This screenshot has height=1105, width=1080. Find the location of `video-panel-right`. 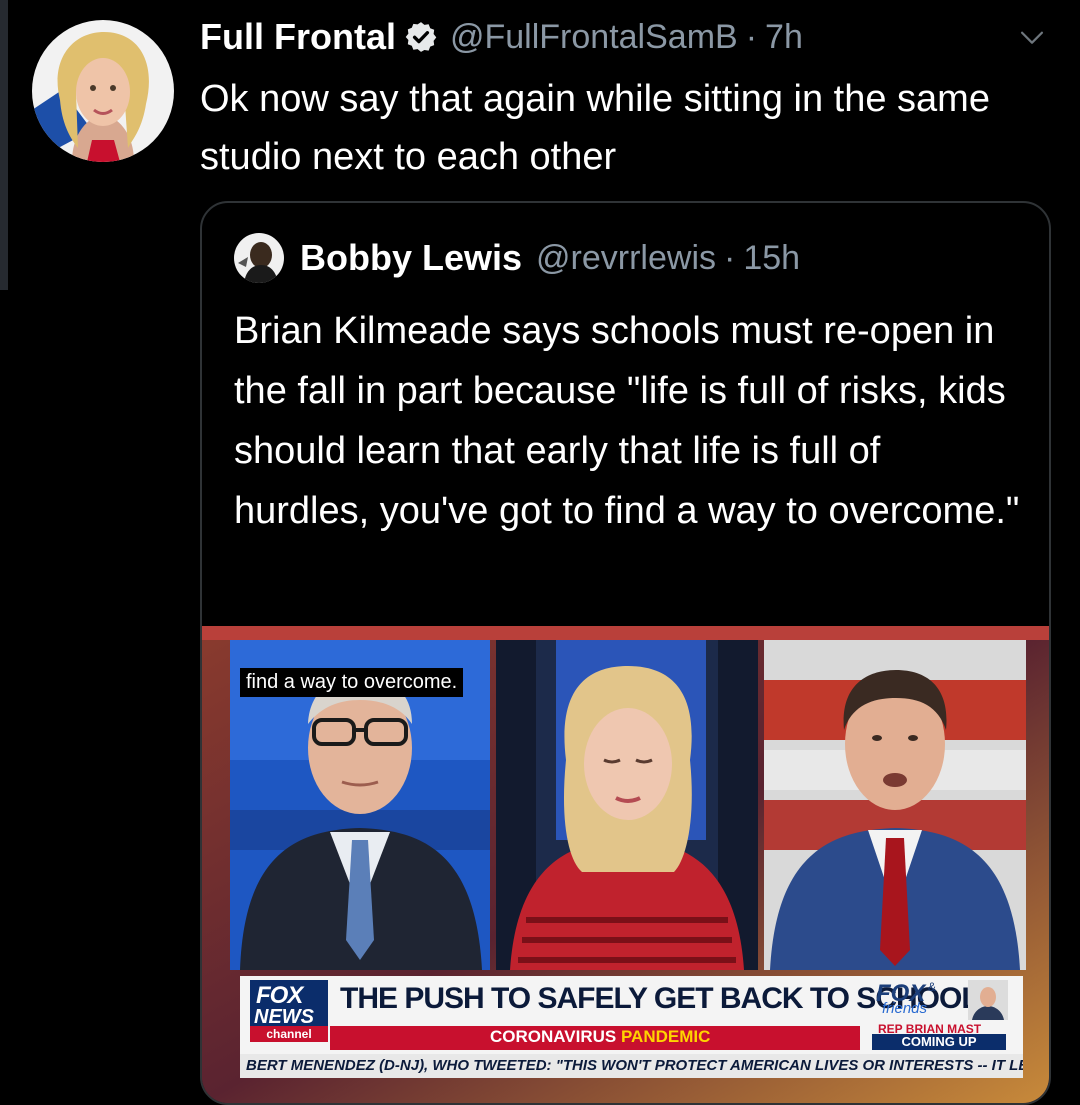

video-panel-right is located at coordinates (895, 805).